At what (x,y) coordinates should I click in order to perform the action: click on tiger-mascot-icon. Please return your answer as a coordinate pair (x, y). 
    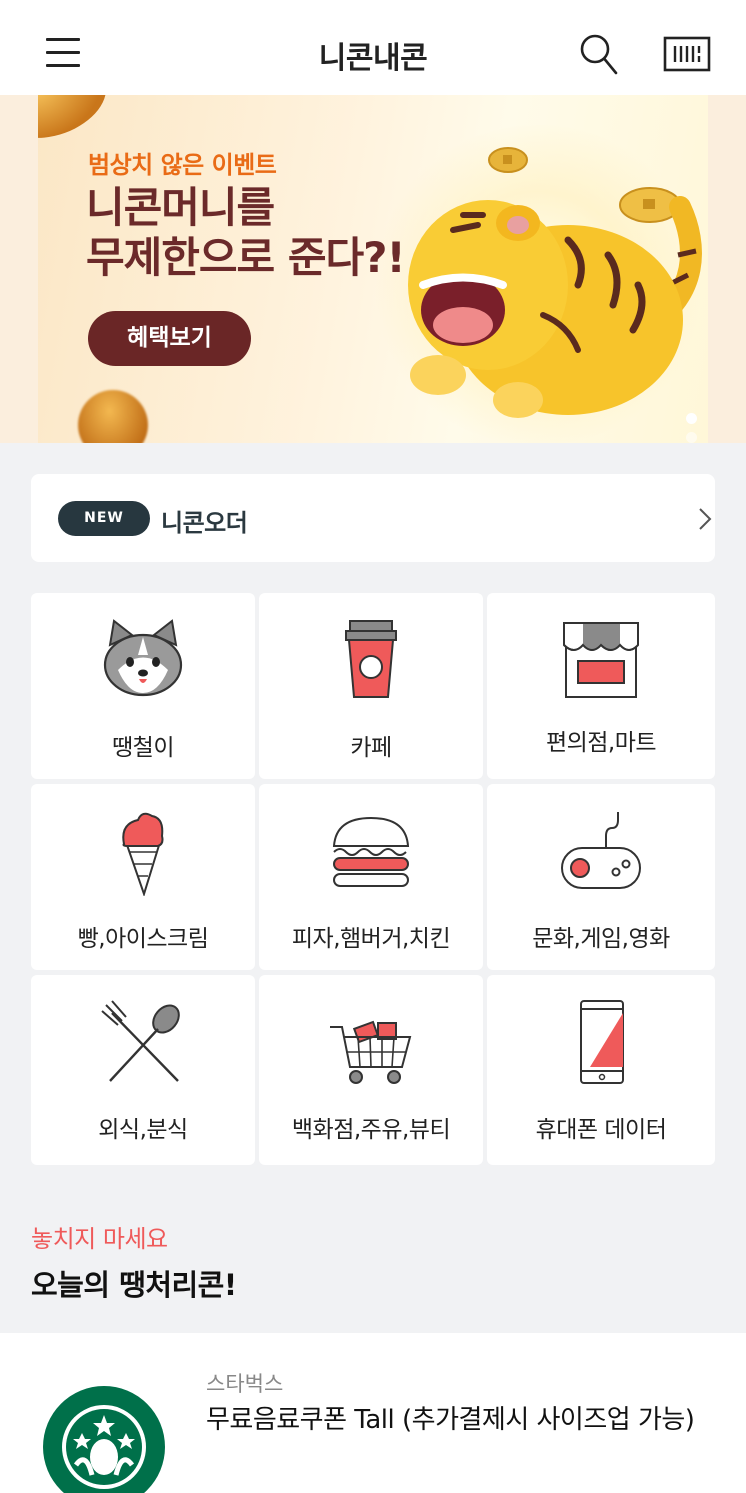
    Looking at the image, I should click on (555, 282).